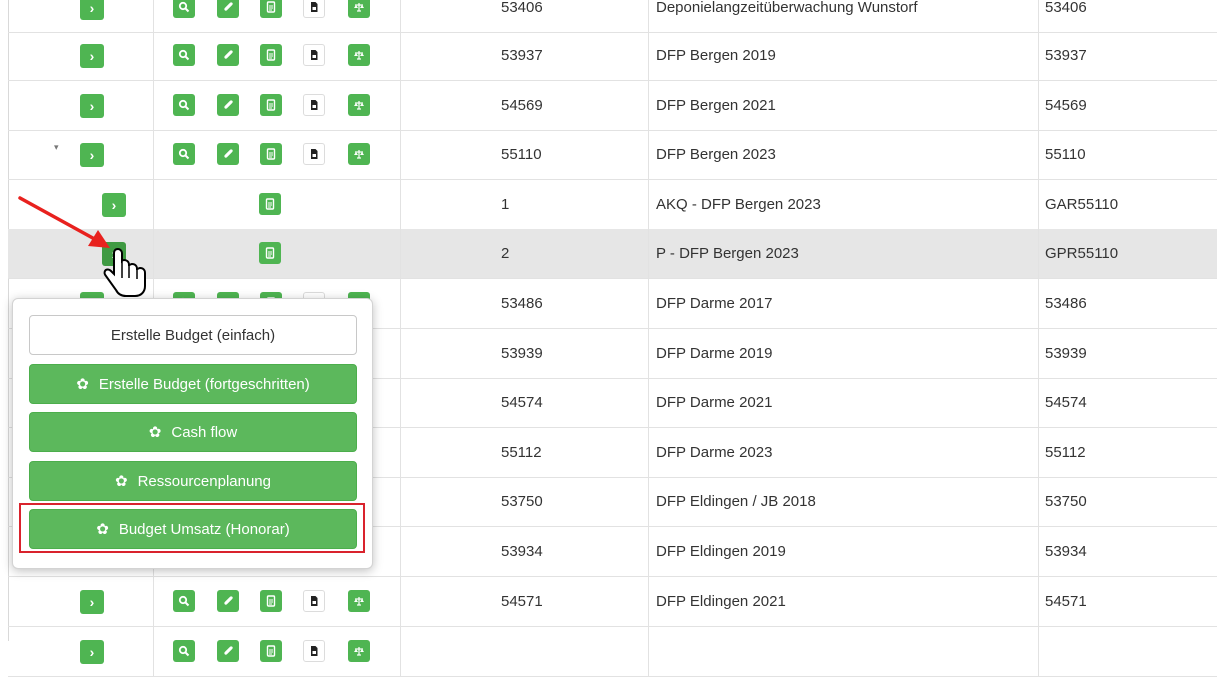 This screenshot has height=677, width=1217. I want to click on resource-planning-button: ✿ Ressourcenplanung, so click(193, 481).